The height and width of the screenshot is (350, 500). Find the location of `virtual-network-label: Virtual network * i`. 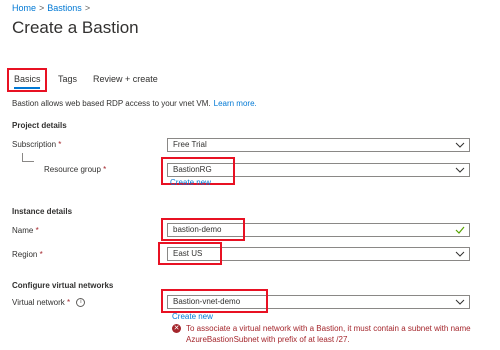

virtual-network-label: Virtual network * i is located at coordinates (49, 303).